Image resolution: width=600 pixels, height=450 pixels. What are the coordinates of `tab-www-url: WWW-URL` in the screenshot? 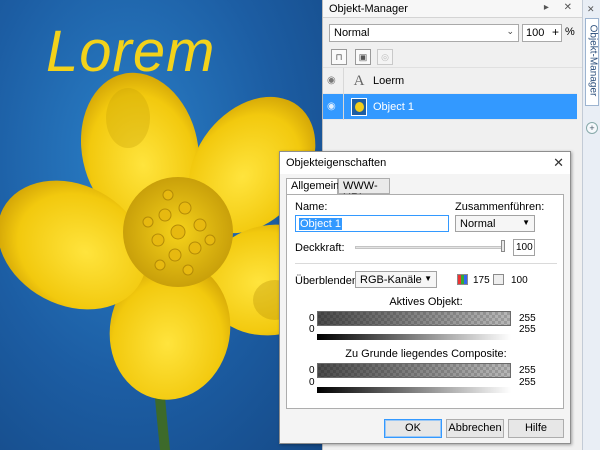 It's located at (364, 191).